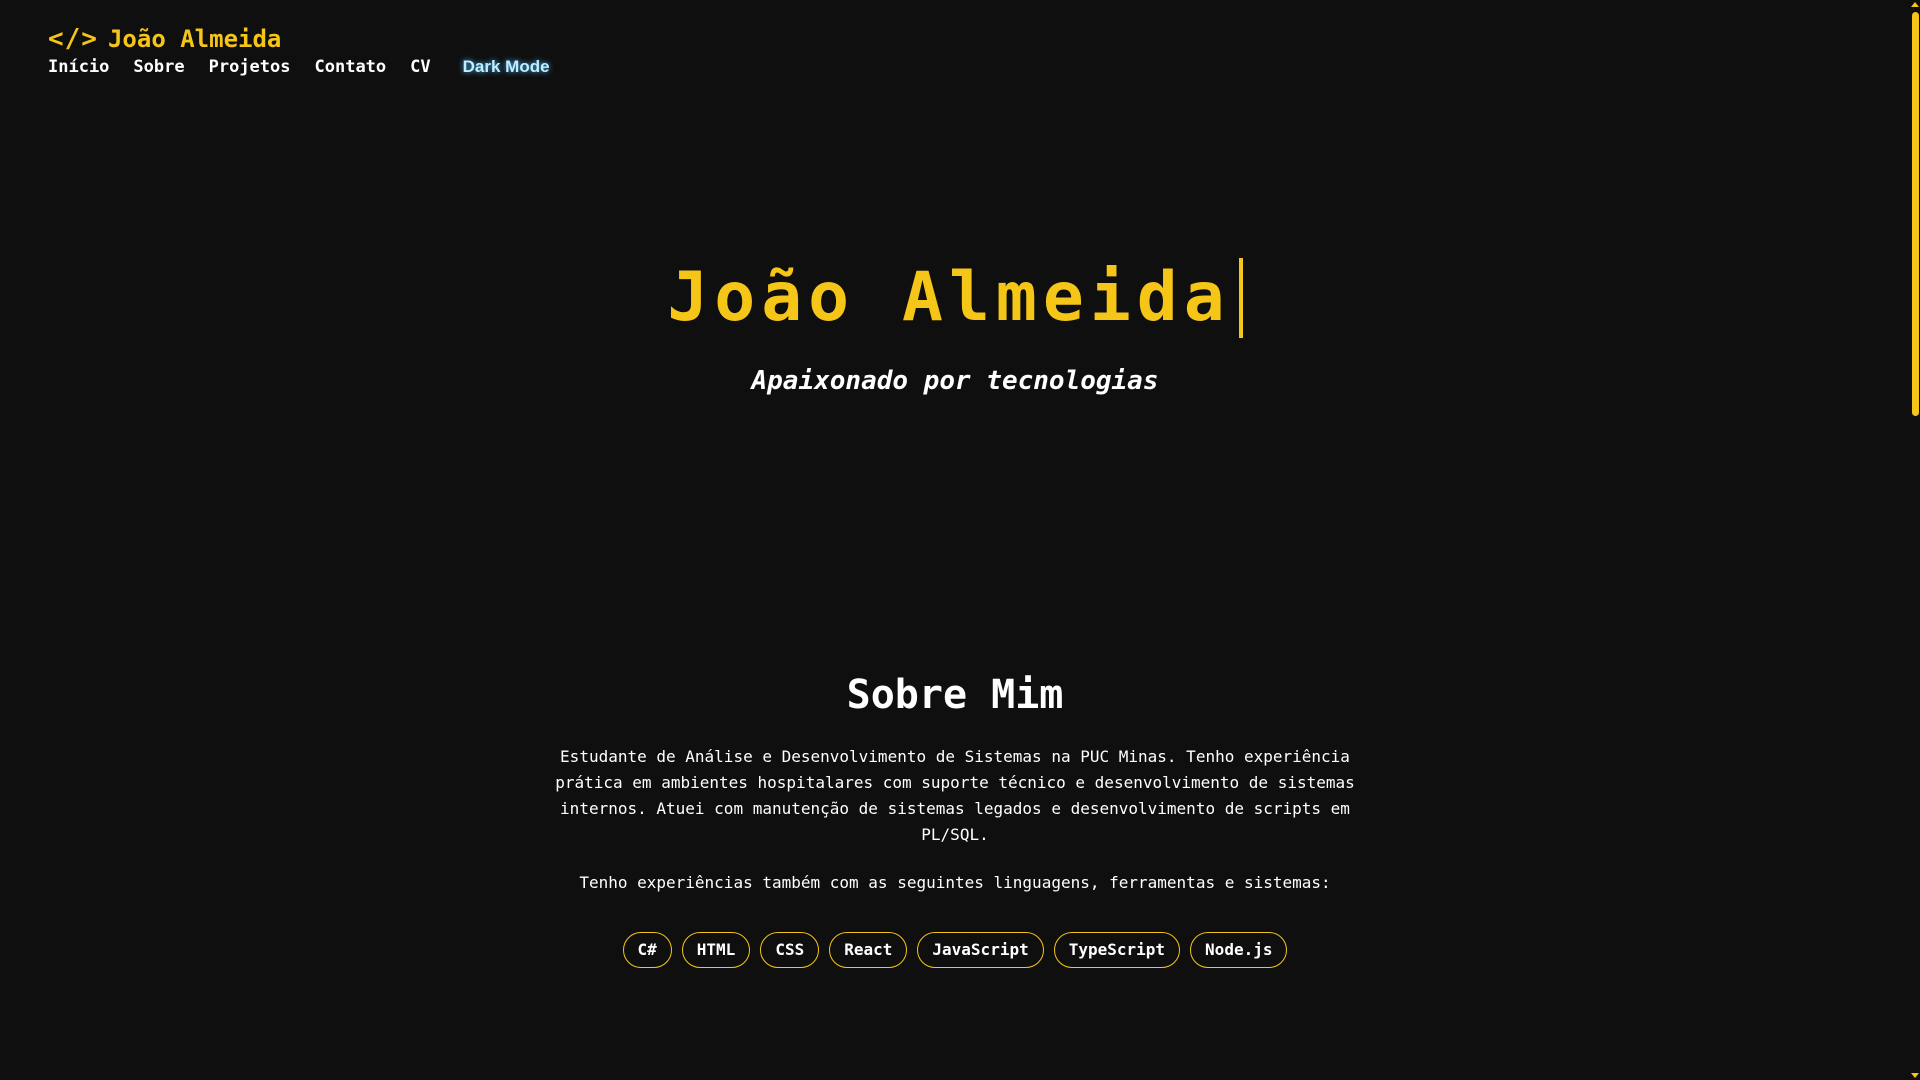 This screenshot has height=1080, width=1920. Describe the element at coordinates (1117, 950) in the screenshot. I see `skill-tag: TypeScript` at that location.